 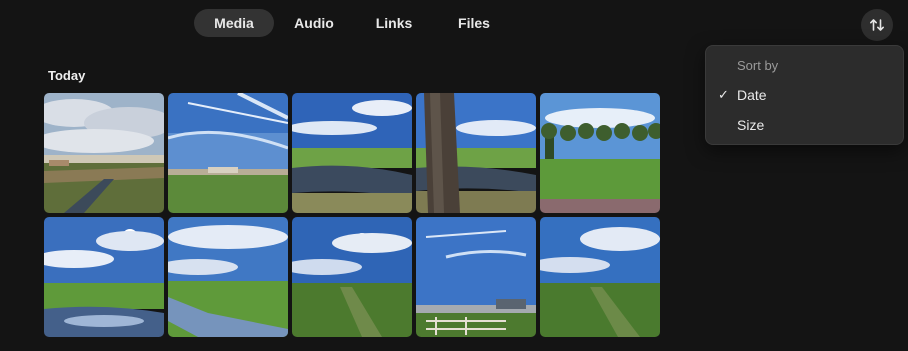 What do you see at coordinates (234, 23) in the screenshot?
I see `tab-media: Media` at bounding box center [234, 23].